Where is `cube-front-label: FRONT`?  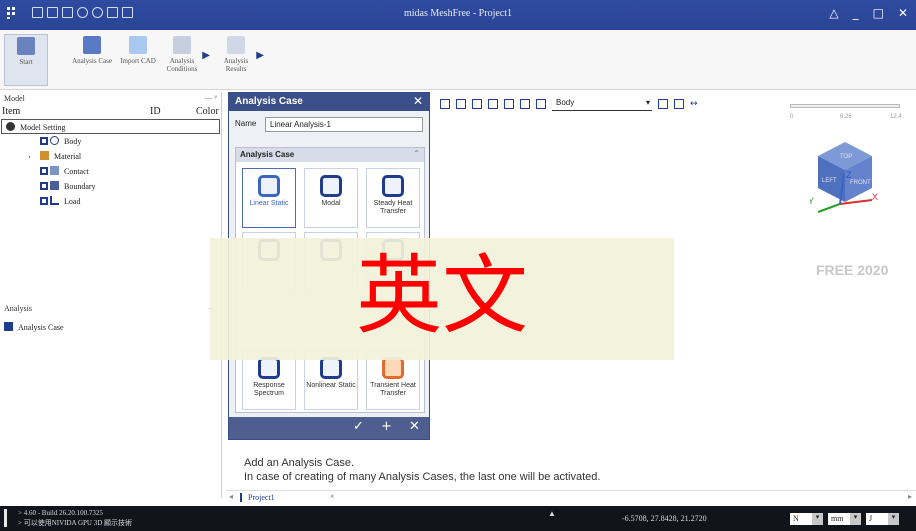
cube-front-label: FRONT is located at coordinates (860, 183).